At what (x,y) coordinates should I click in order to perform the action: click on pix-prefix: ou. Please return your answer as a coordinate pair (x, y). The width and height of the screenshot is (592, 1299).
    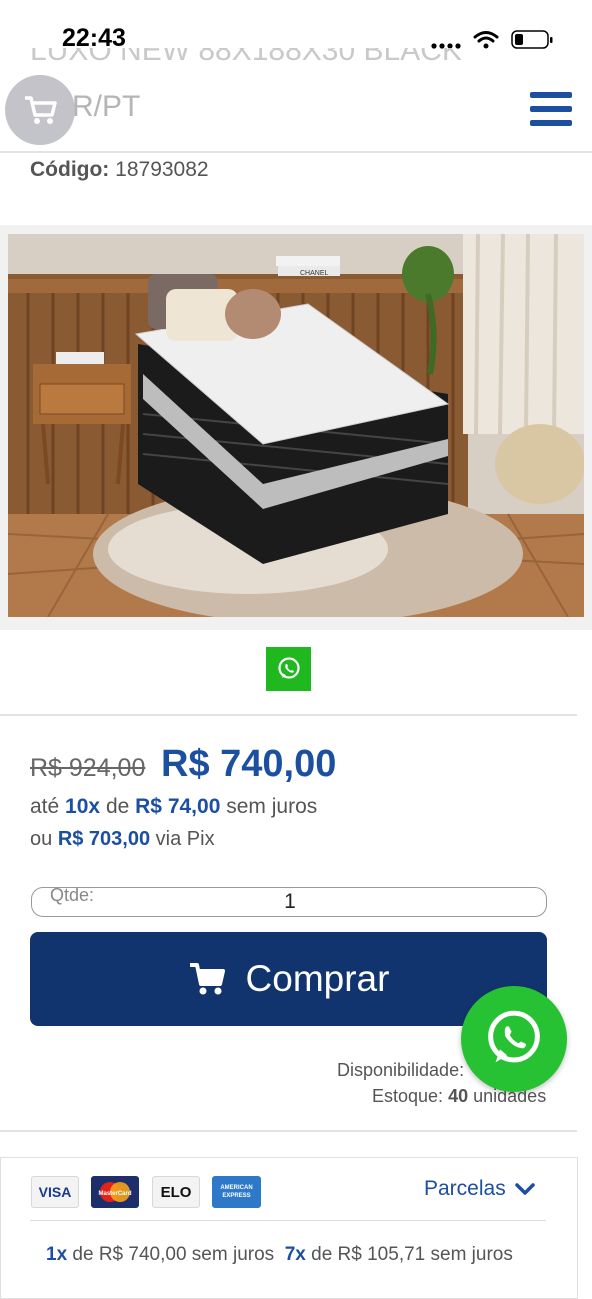
    Looking at the image, I should click on (41, 839).